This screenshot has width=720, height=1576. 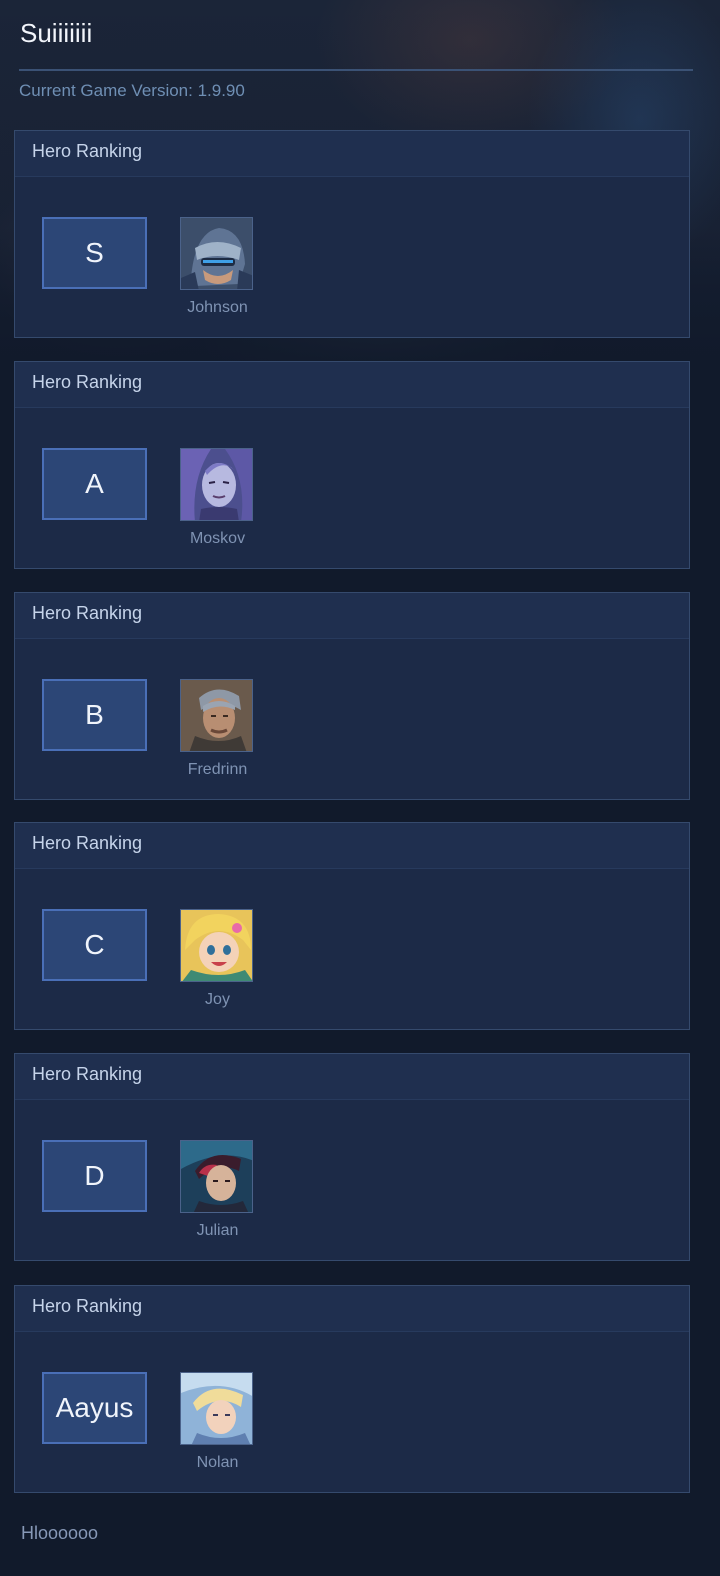 I want to click on hero-name: Julian, so click(x=217, y=1230).